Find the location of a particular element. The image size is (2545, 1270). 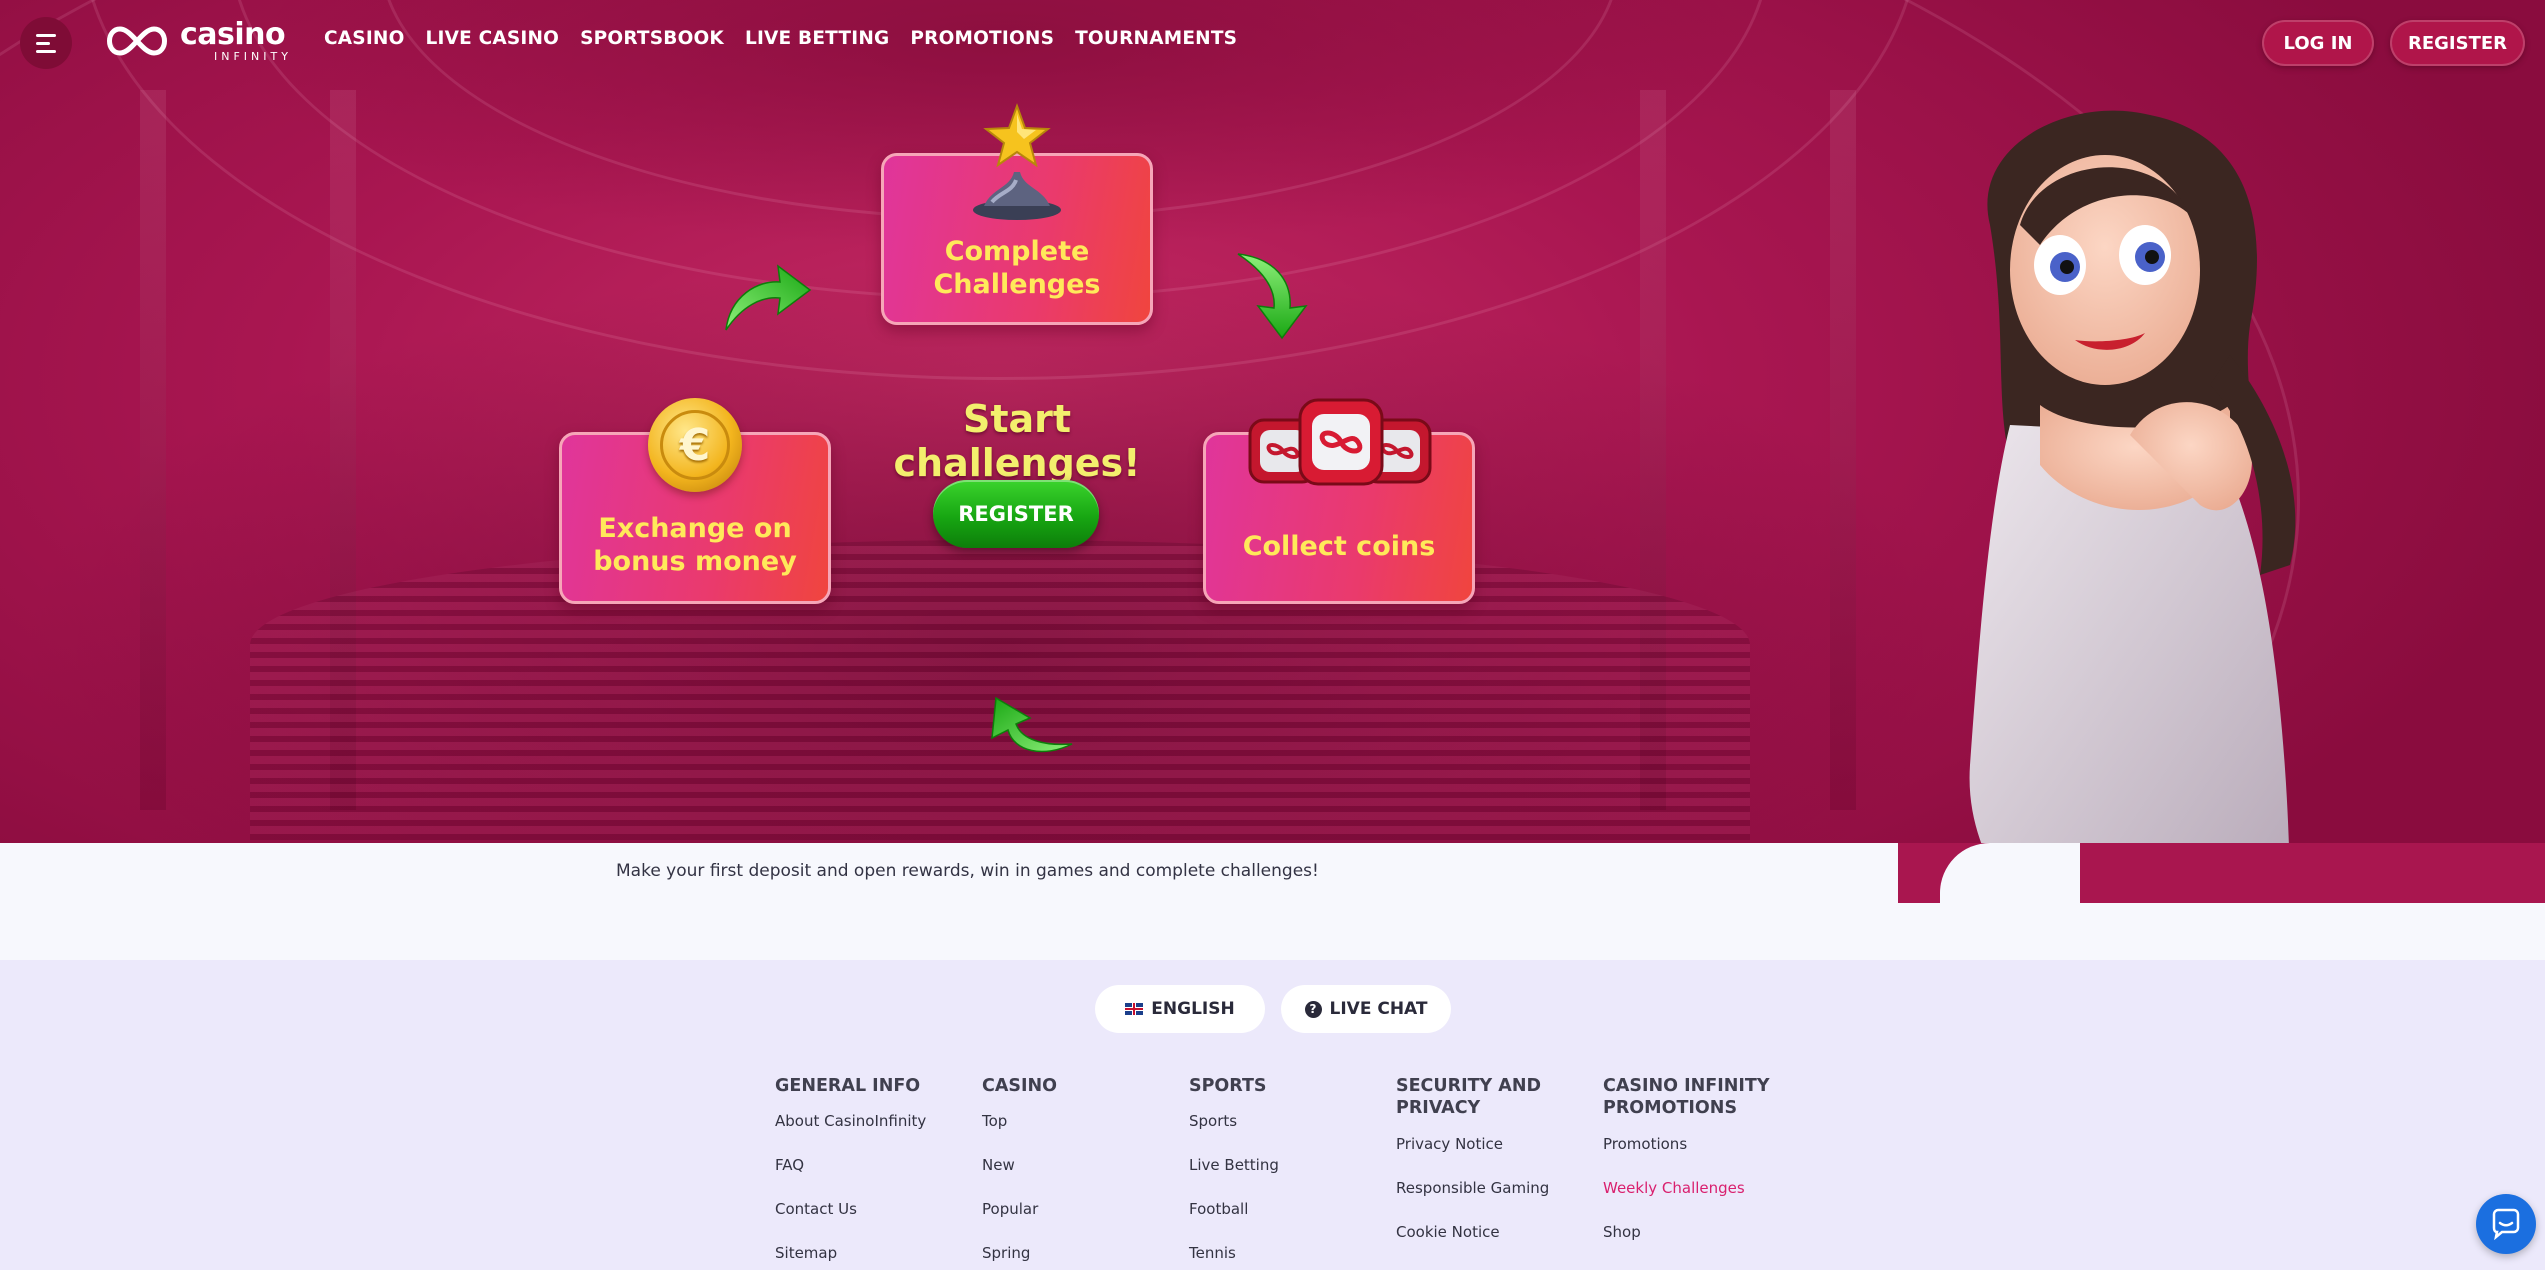

footer-link: Responsible Gaming is located at coordinates (1491, 1188).